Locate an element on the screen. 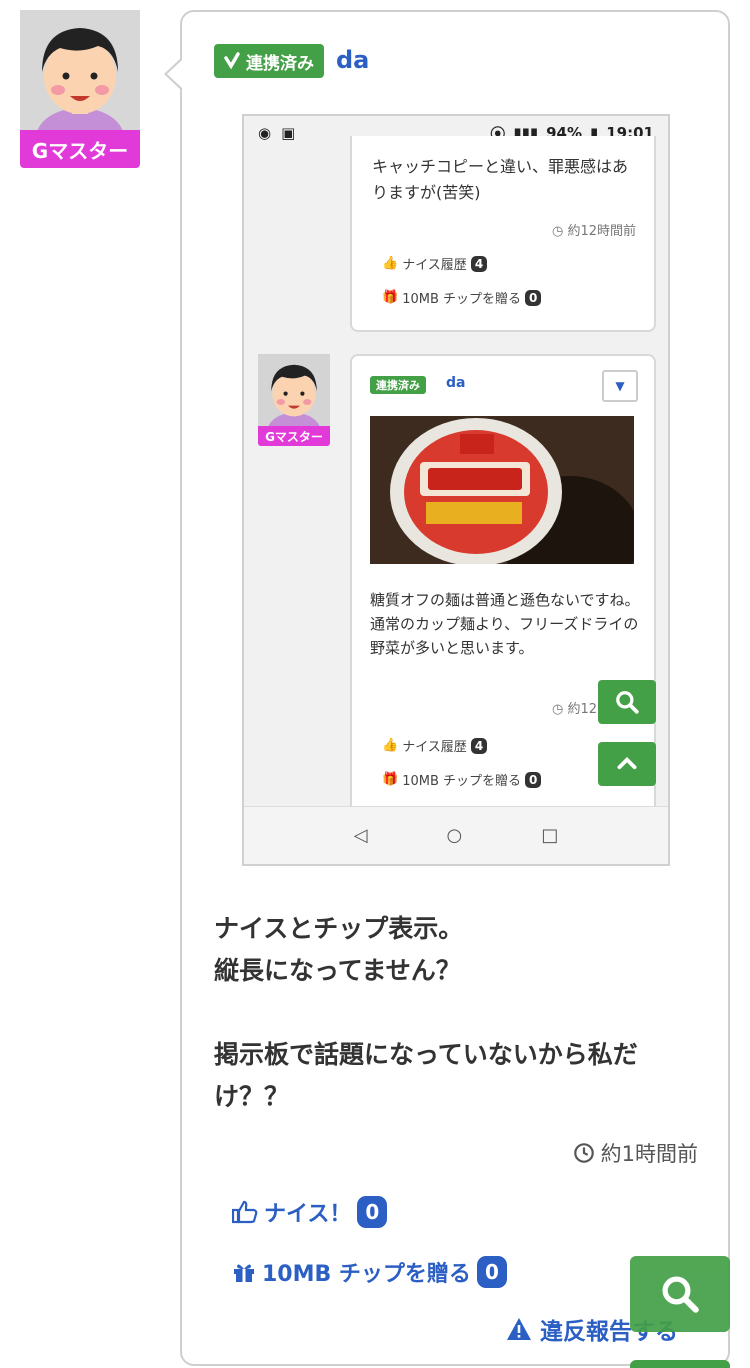  avatar-illustration is located at coordinates (80, 70).